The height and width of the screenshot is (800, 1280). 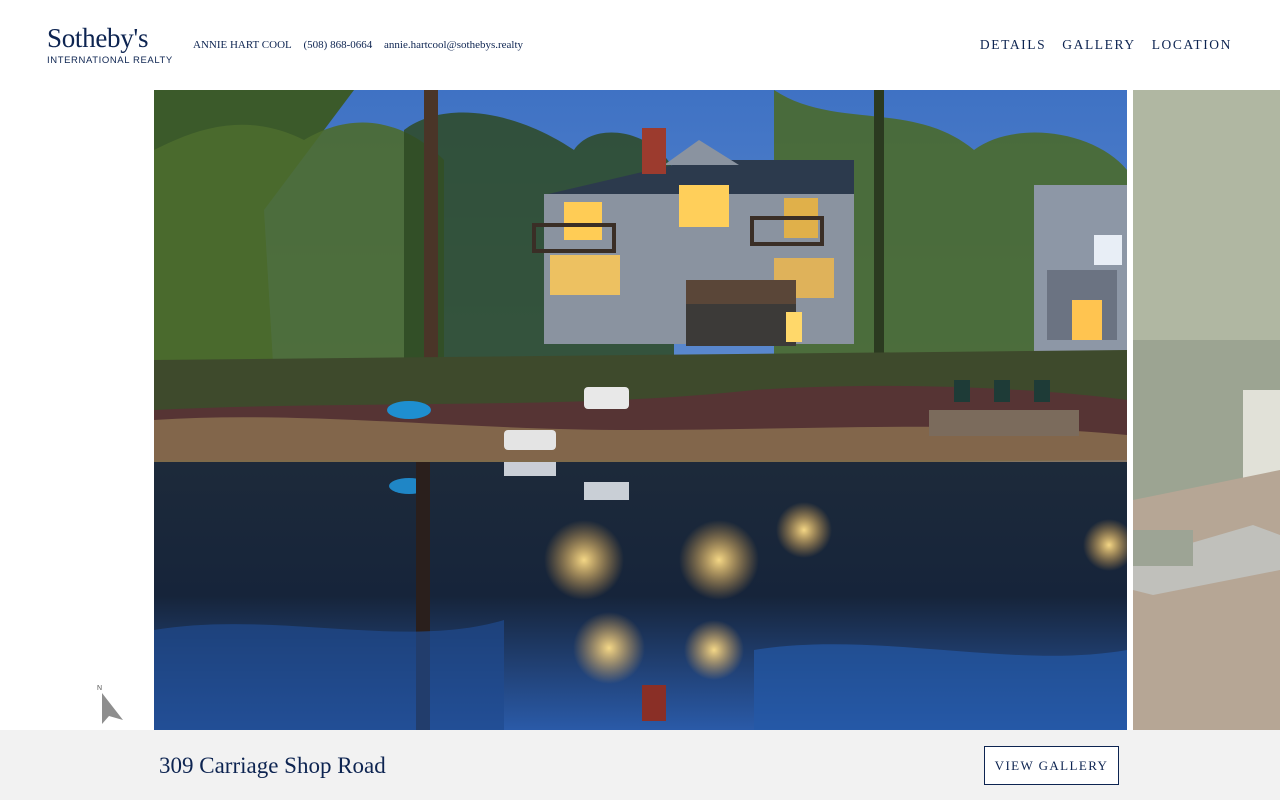 I want to click on property-photo-next, so click(x=1206, y=410).